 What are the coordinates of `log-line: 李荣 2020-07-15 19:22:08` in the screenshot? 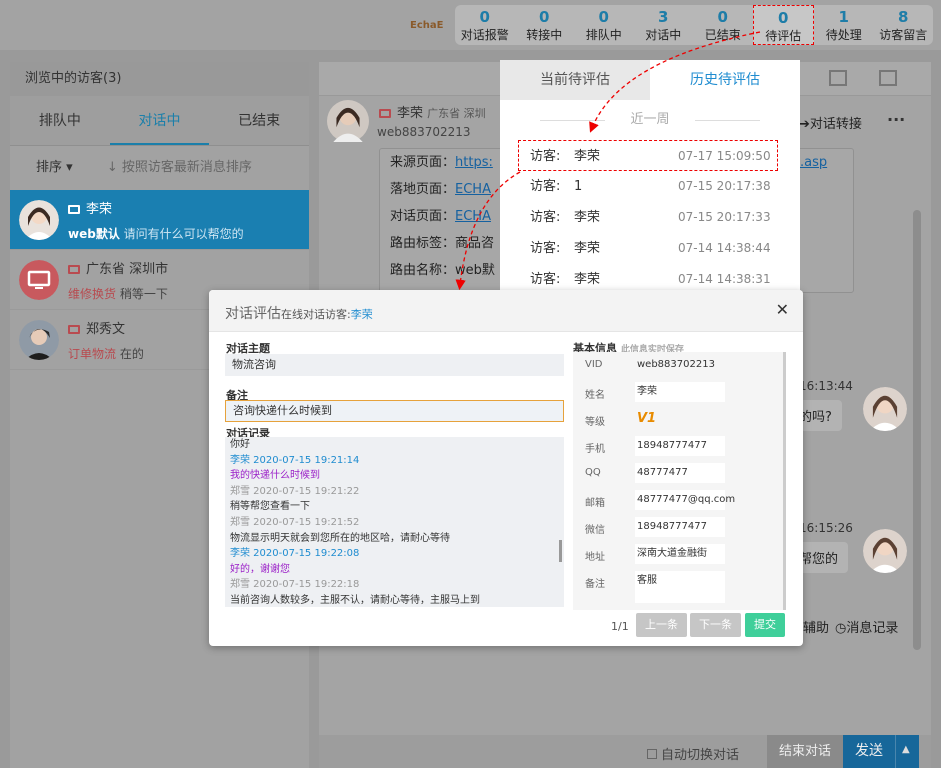 It's located at (295, 554).